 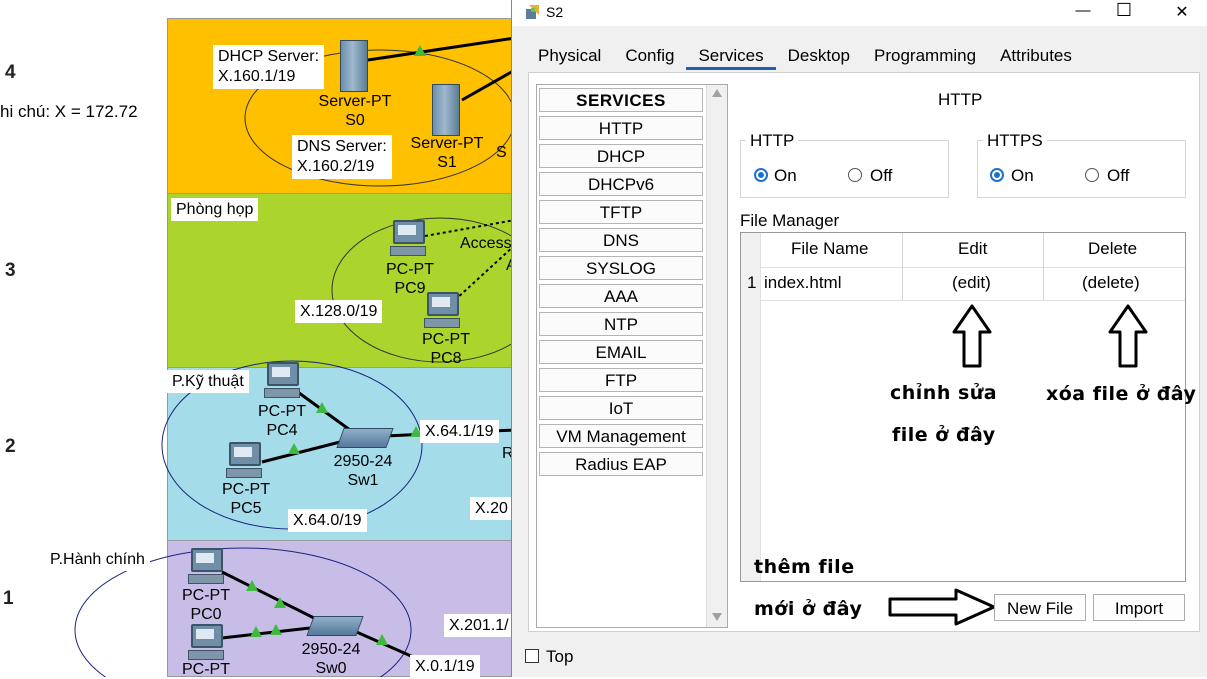 What do you see at coordinates (446, 349) in the screenshot?
I see `pc8-label: PC-PT PC8` at bounding box center [446, 349].